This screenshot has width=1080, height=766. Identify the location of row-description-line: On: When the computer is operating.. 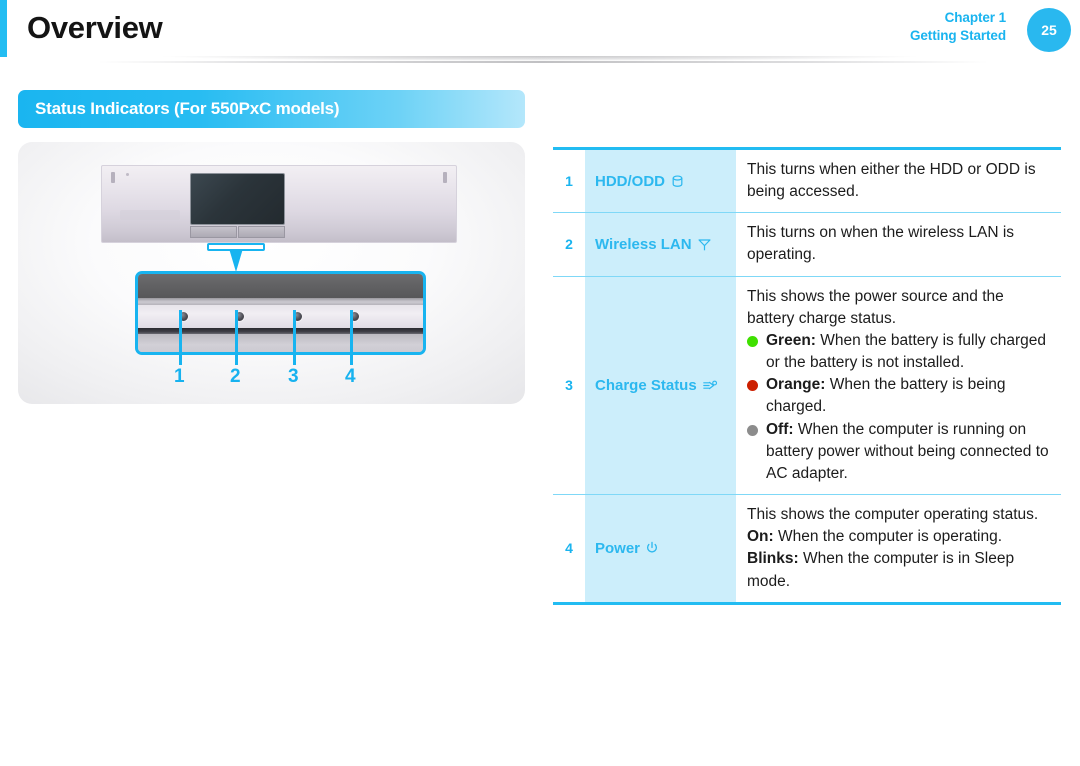
(900, 537).